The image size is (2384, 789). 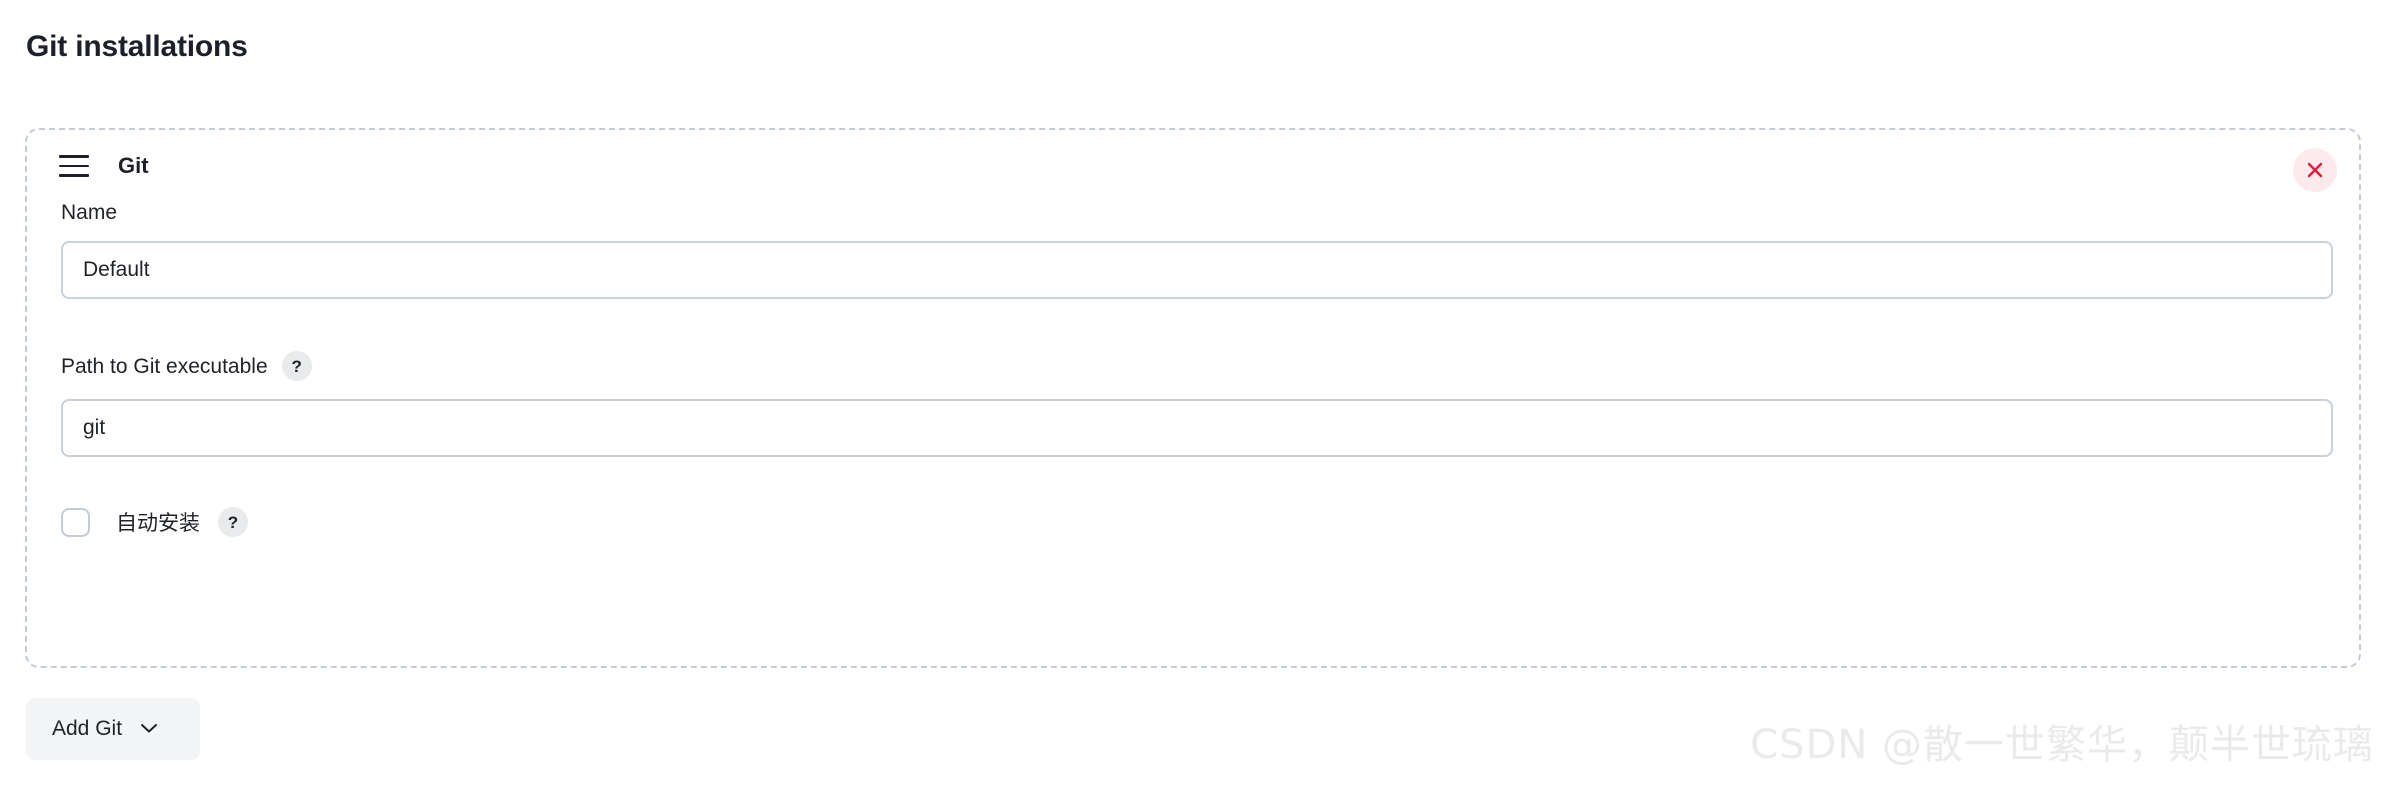 What do you see at coordinates (164, 366) in the screenshot?
I see `path-label: Path to Git executable` at bounding box center [164, 366].